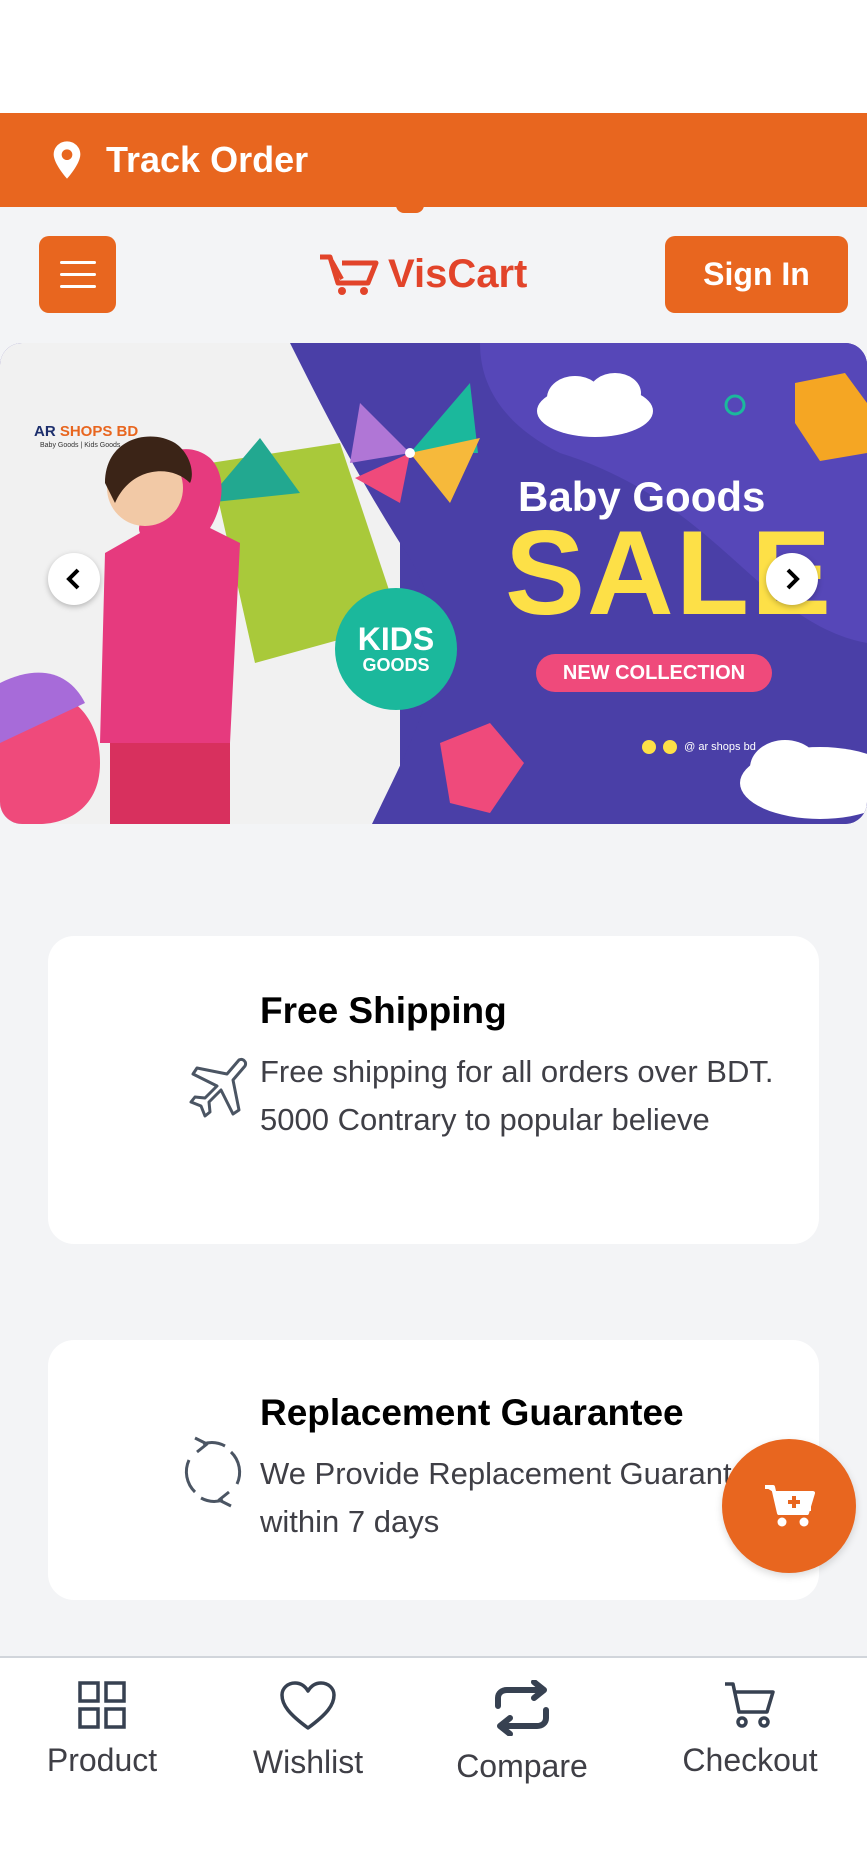  What do you see at coordinates (308, 1762) in the screenshot?
I see `nav-label: Wishlist` at bounding box center [308, 1762].